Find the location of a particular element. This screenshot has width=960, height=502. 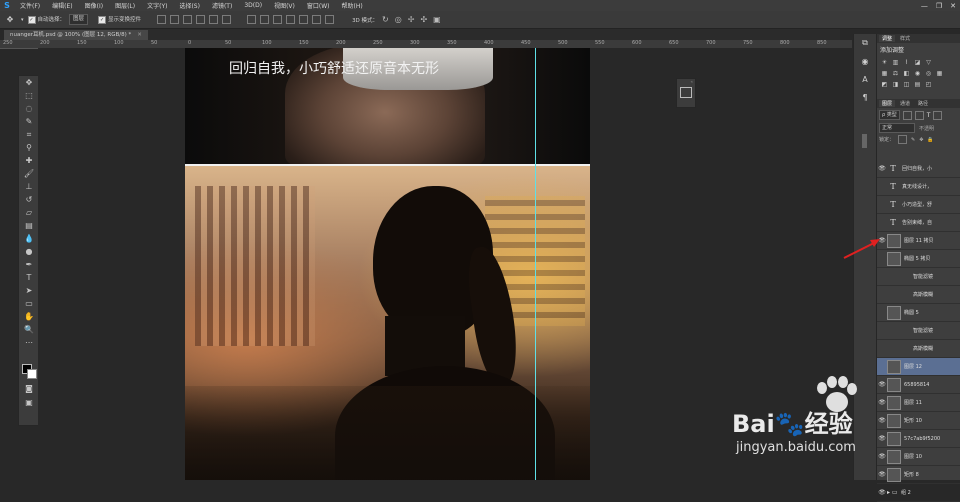

align-bottom-icon is located at coordinates (188, 19).